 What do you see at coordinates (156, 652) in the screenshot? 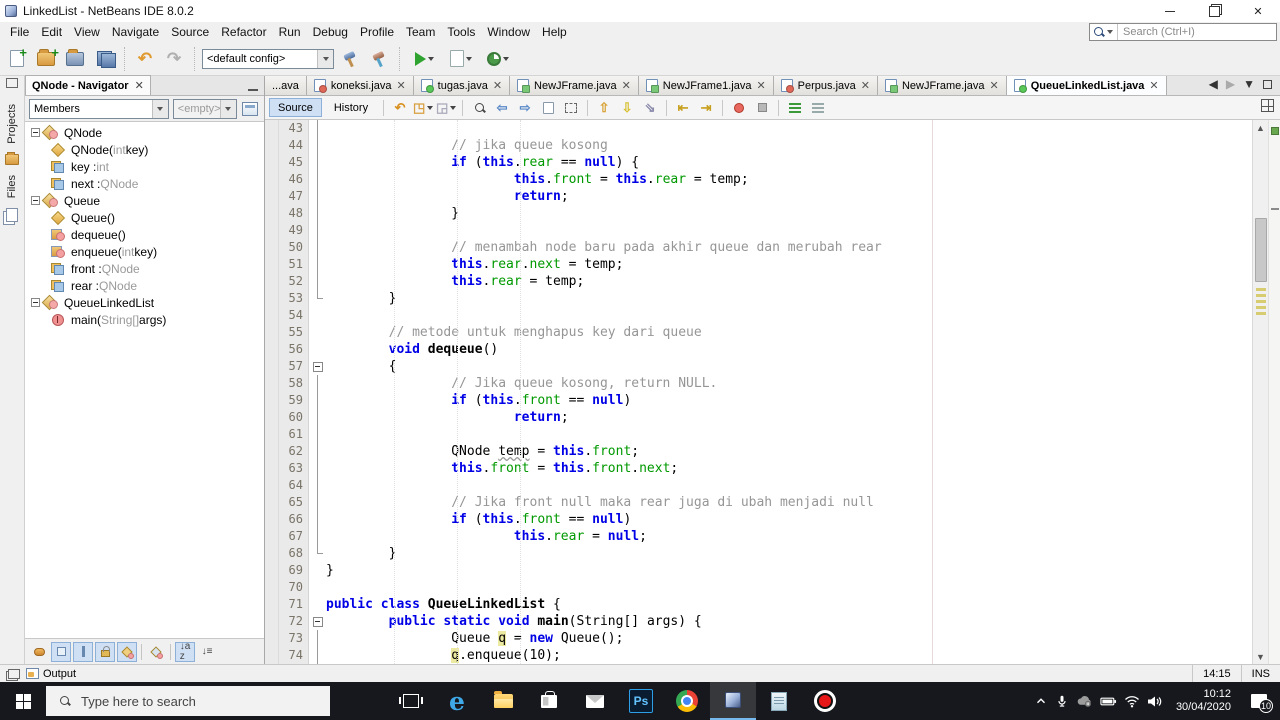
I see `hide-inner-classes-button` at bounding box center [156, 652].